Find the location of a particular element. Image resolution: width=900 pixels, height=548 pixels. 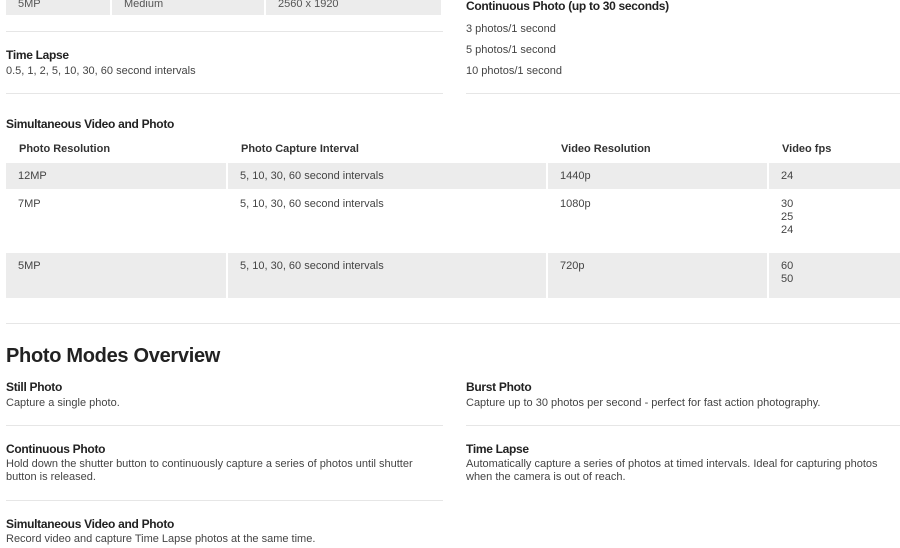

header-video-resolution: Video Resolution is located at coordinates (606, 149).